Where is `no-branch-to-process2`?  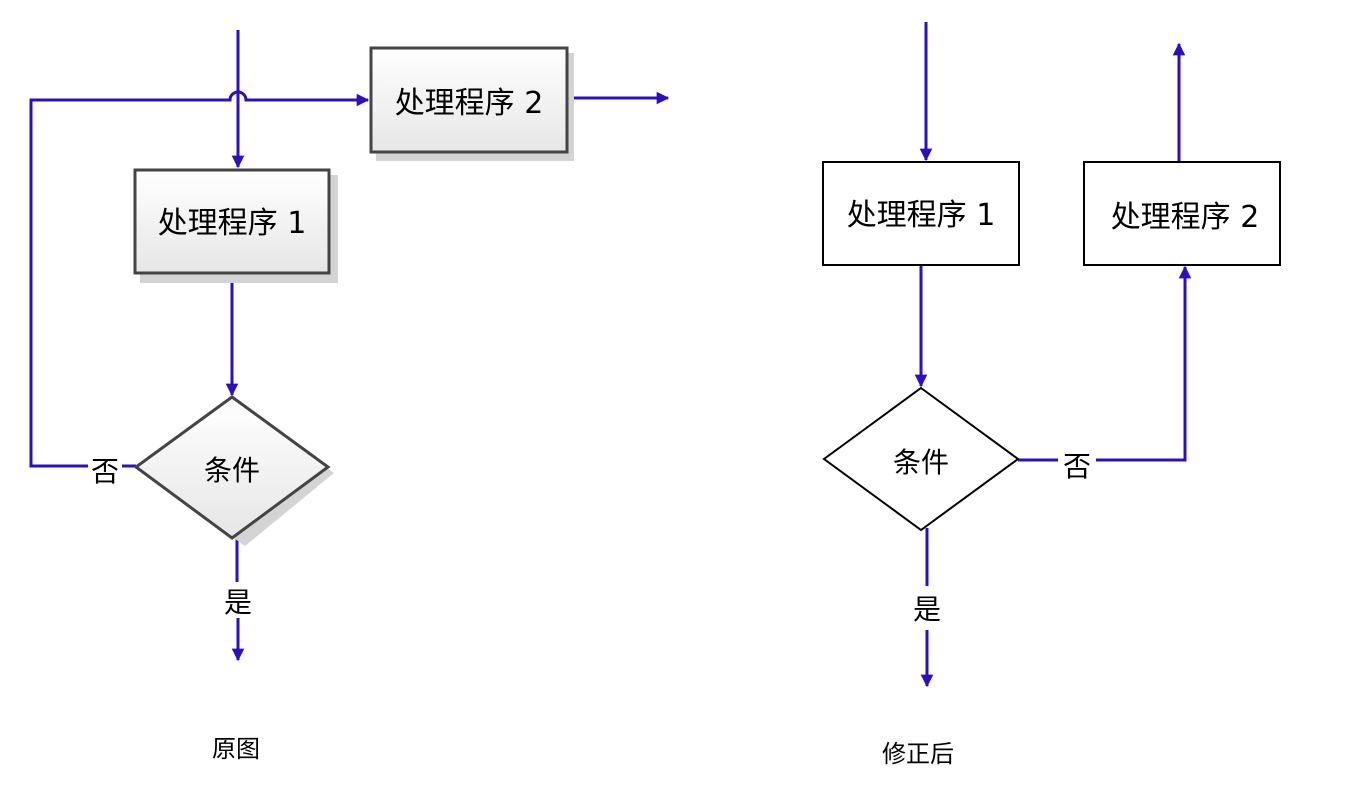
no-branch-to-process2 is located at coordinates (1144, 363).